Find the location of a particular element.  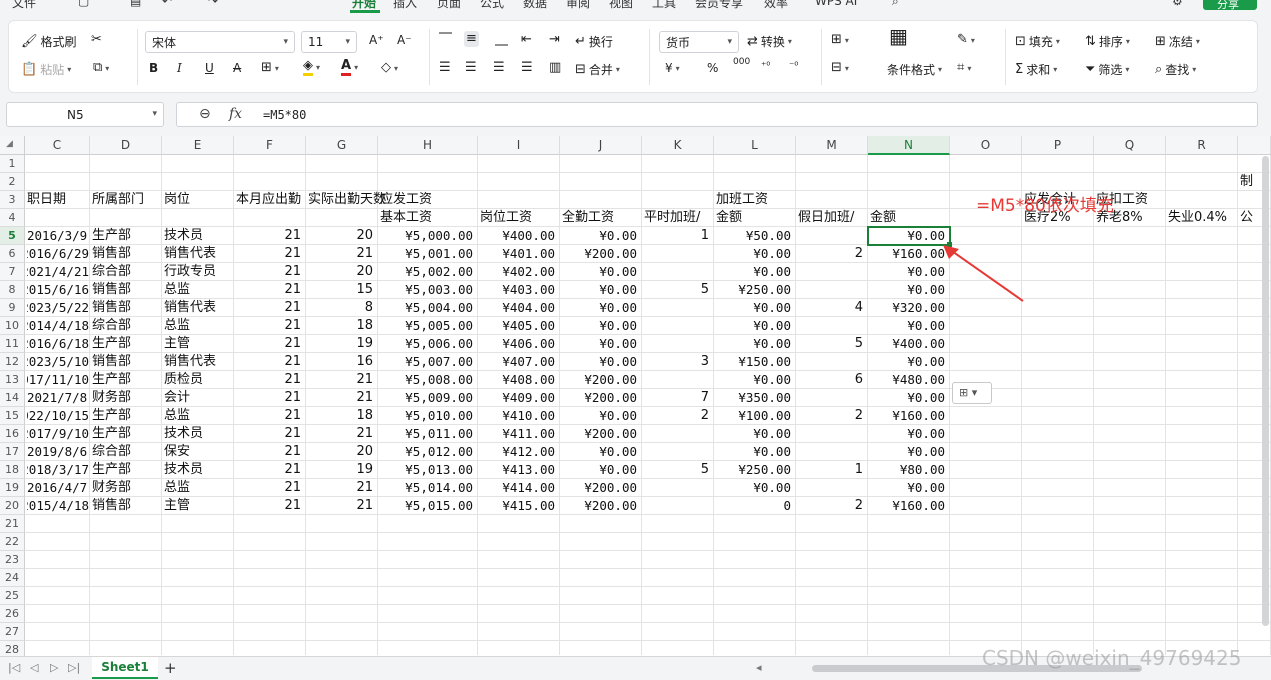

row-header-26: 26 is located at coordinates (12, 614).